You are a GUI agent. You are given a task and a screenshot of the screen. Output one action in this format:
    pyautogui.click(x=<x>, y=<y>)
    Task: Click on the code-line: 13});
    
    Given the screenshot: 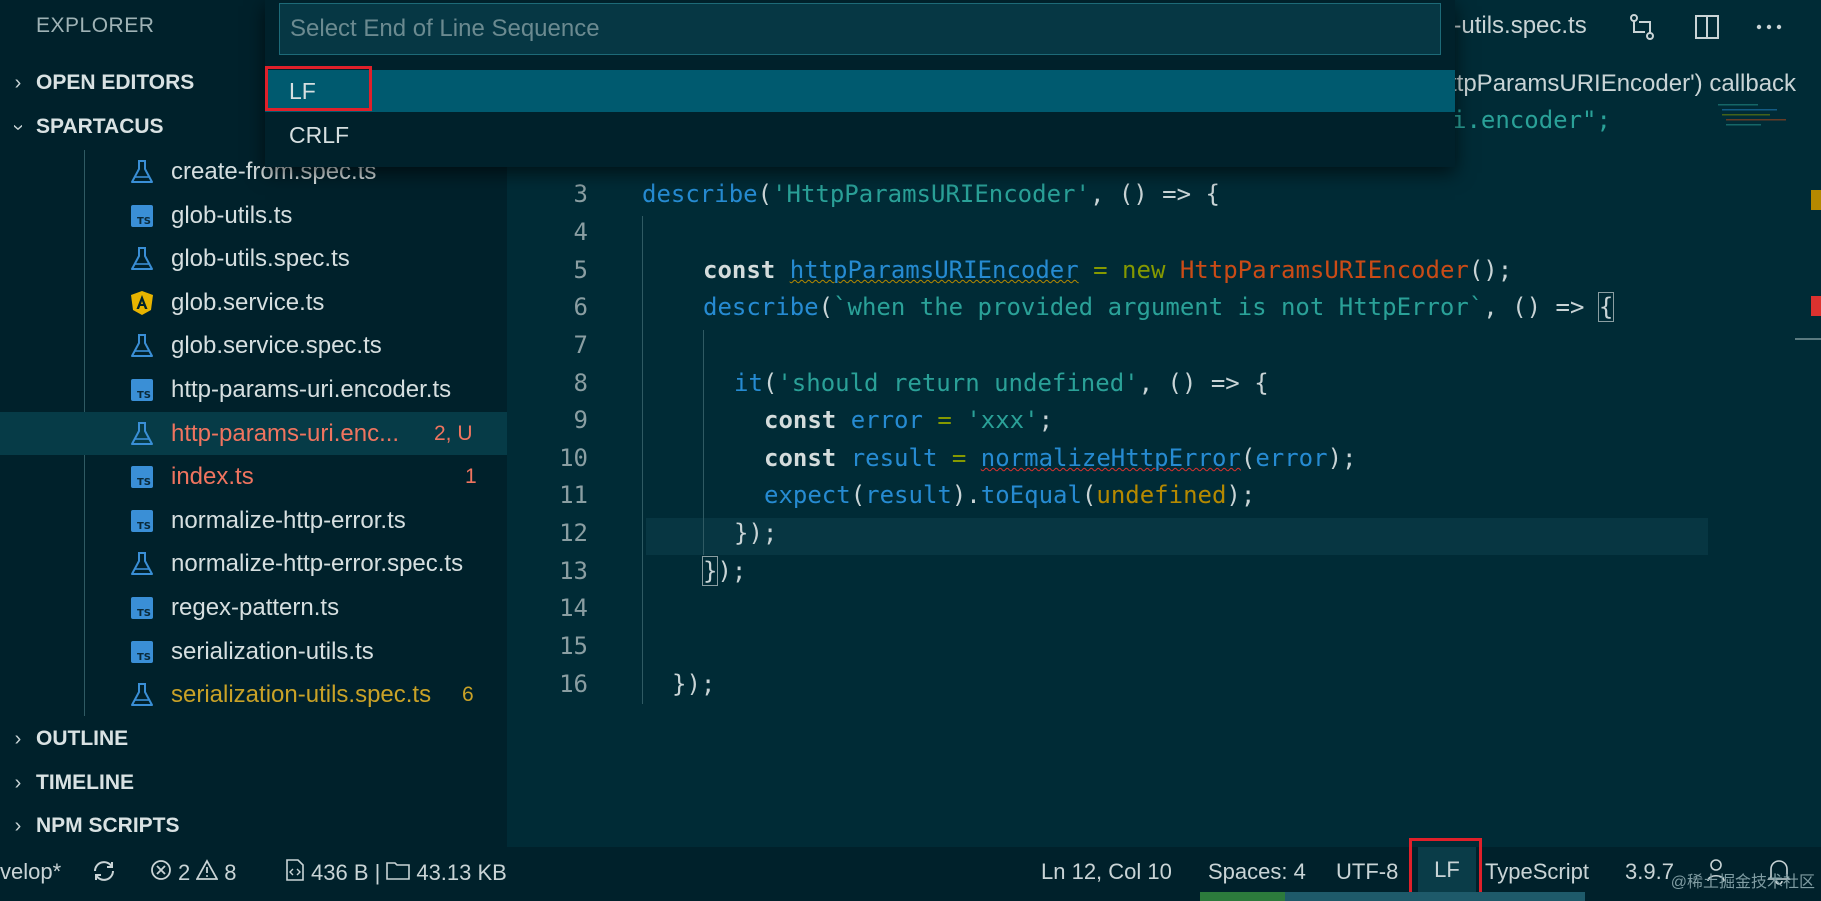 What is the action you would take?
    pyautogui.click(x=910, y=575)
    